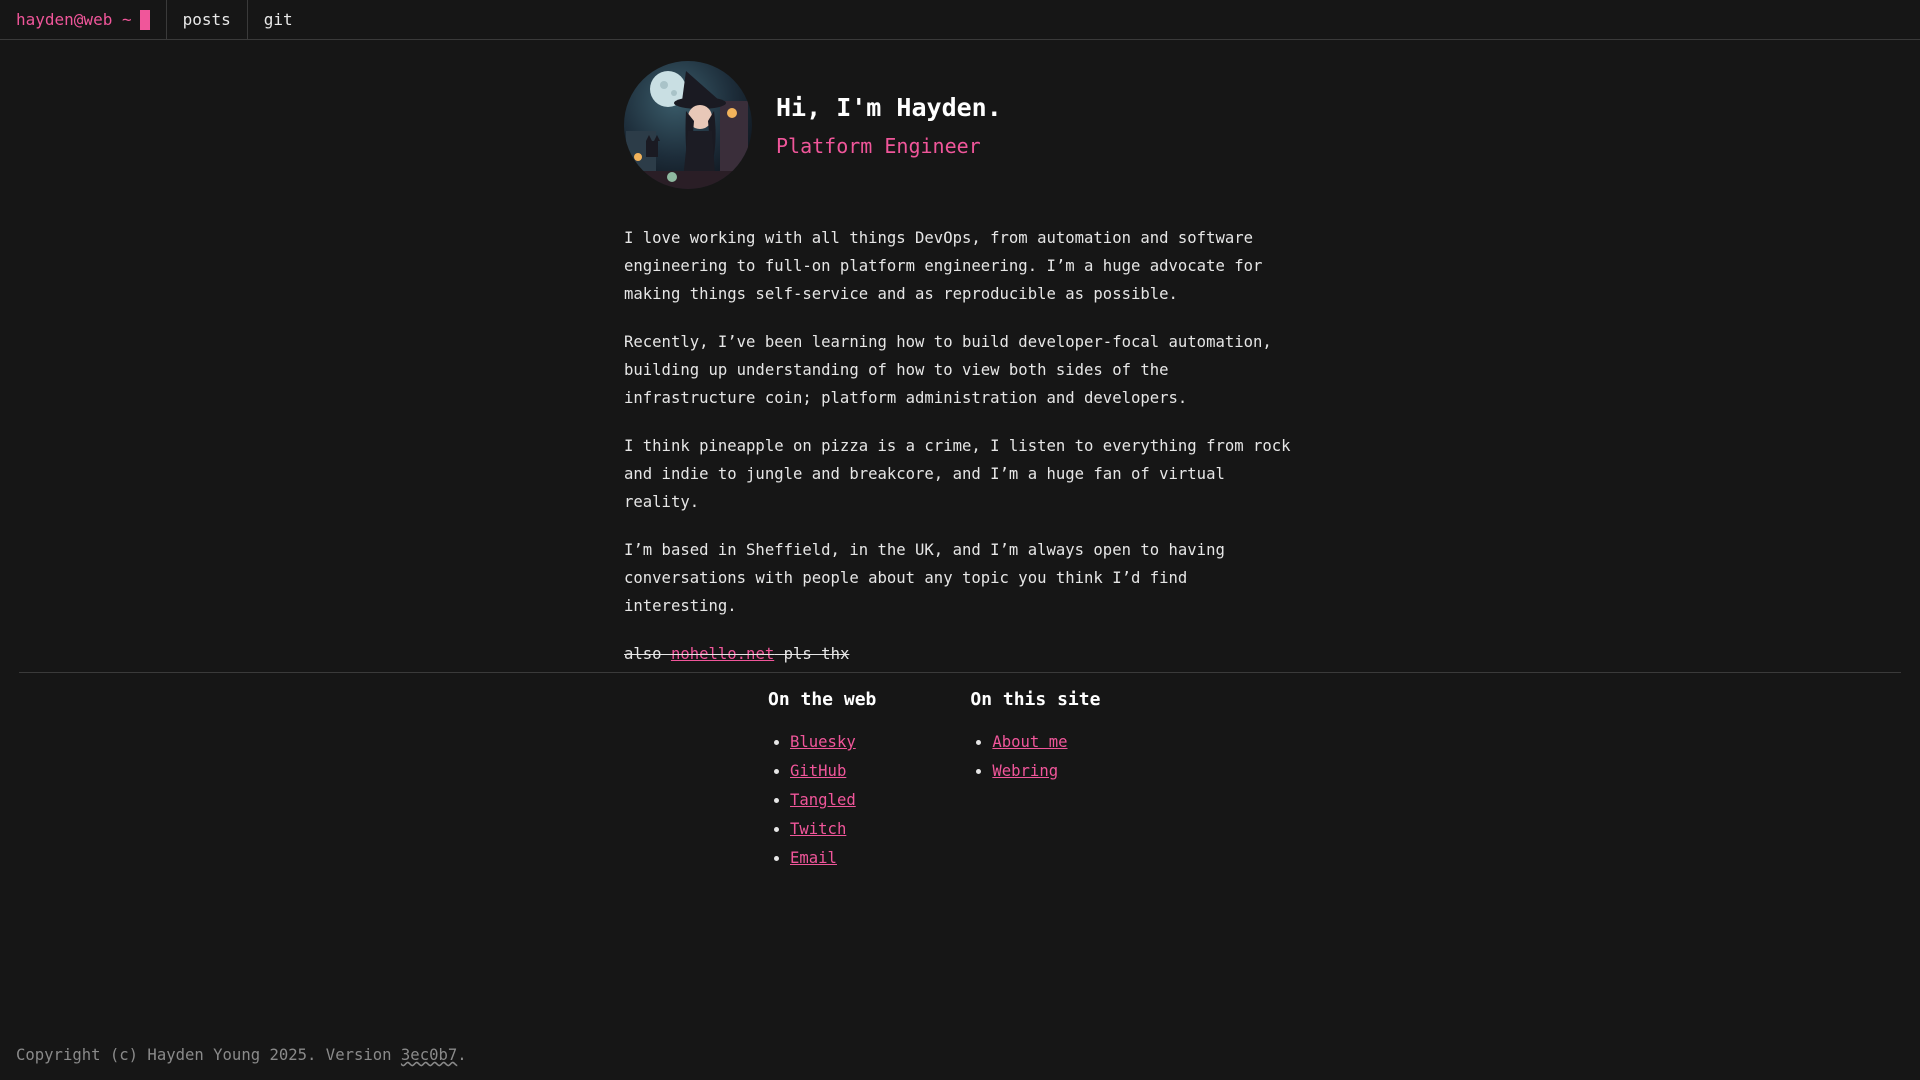  What do you see at coordinates (1035, 699) in the screenshot?
I see `site-links-heading: On this site` at bounding box center [1035, 699].